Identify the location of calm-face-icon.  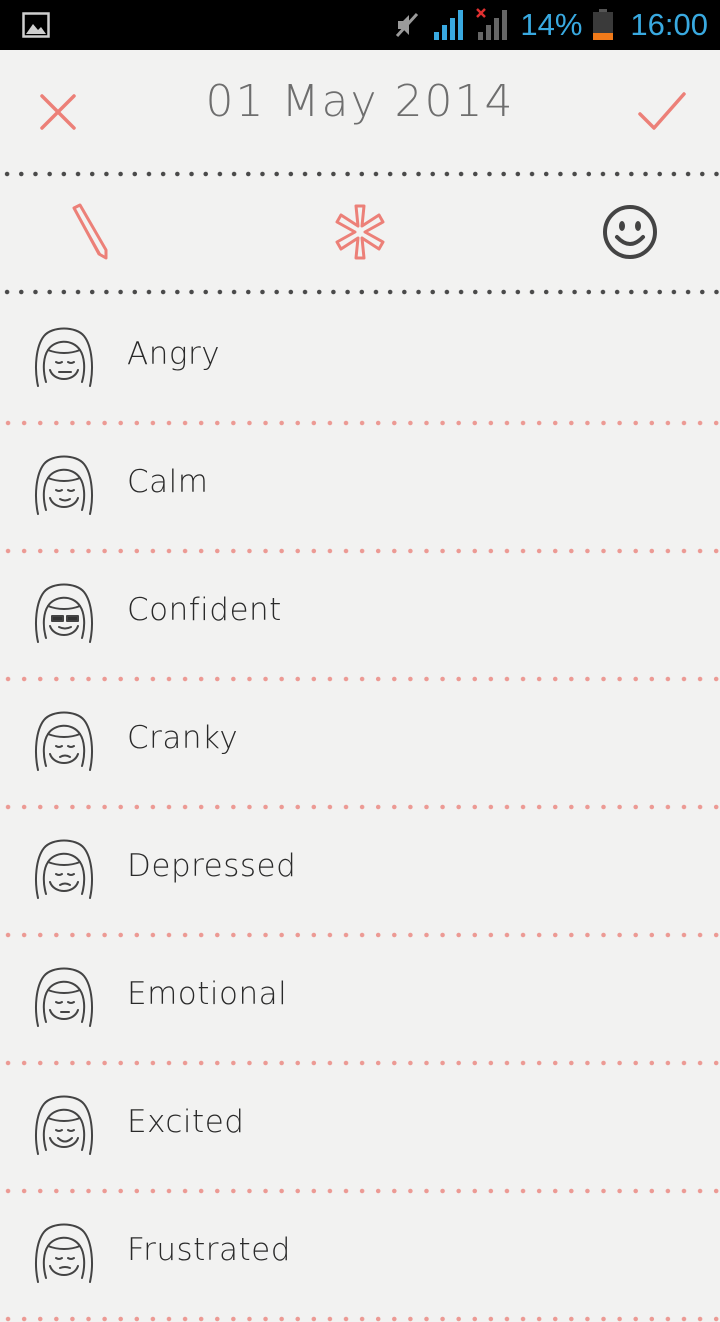
(64, 485).